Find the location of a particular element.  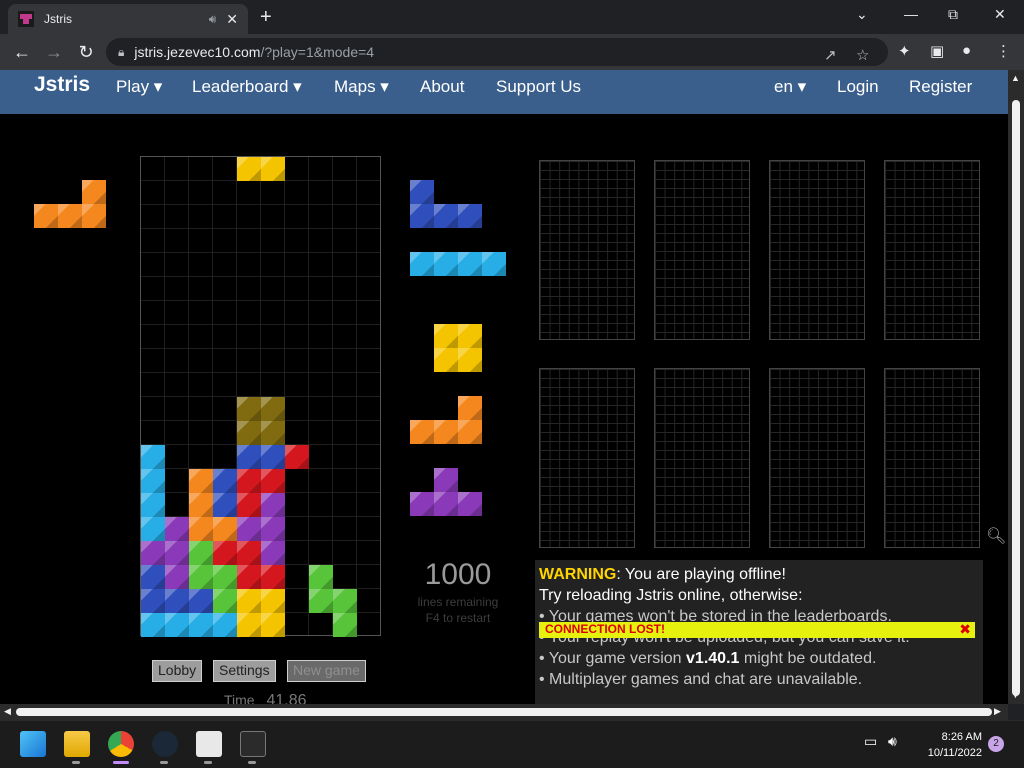

restore-icon: ⧉ is located at coordinates (953, 14).